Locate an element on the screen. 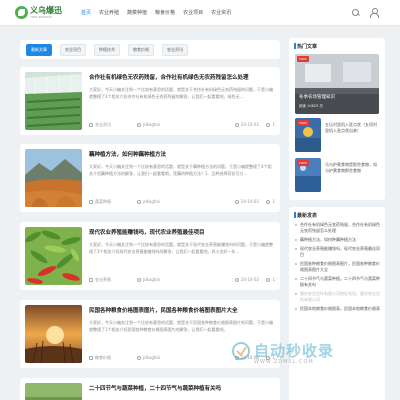 The image size is (400, 400). post-category: 农业养殖 is located at coordinates (100, 280).